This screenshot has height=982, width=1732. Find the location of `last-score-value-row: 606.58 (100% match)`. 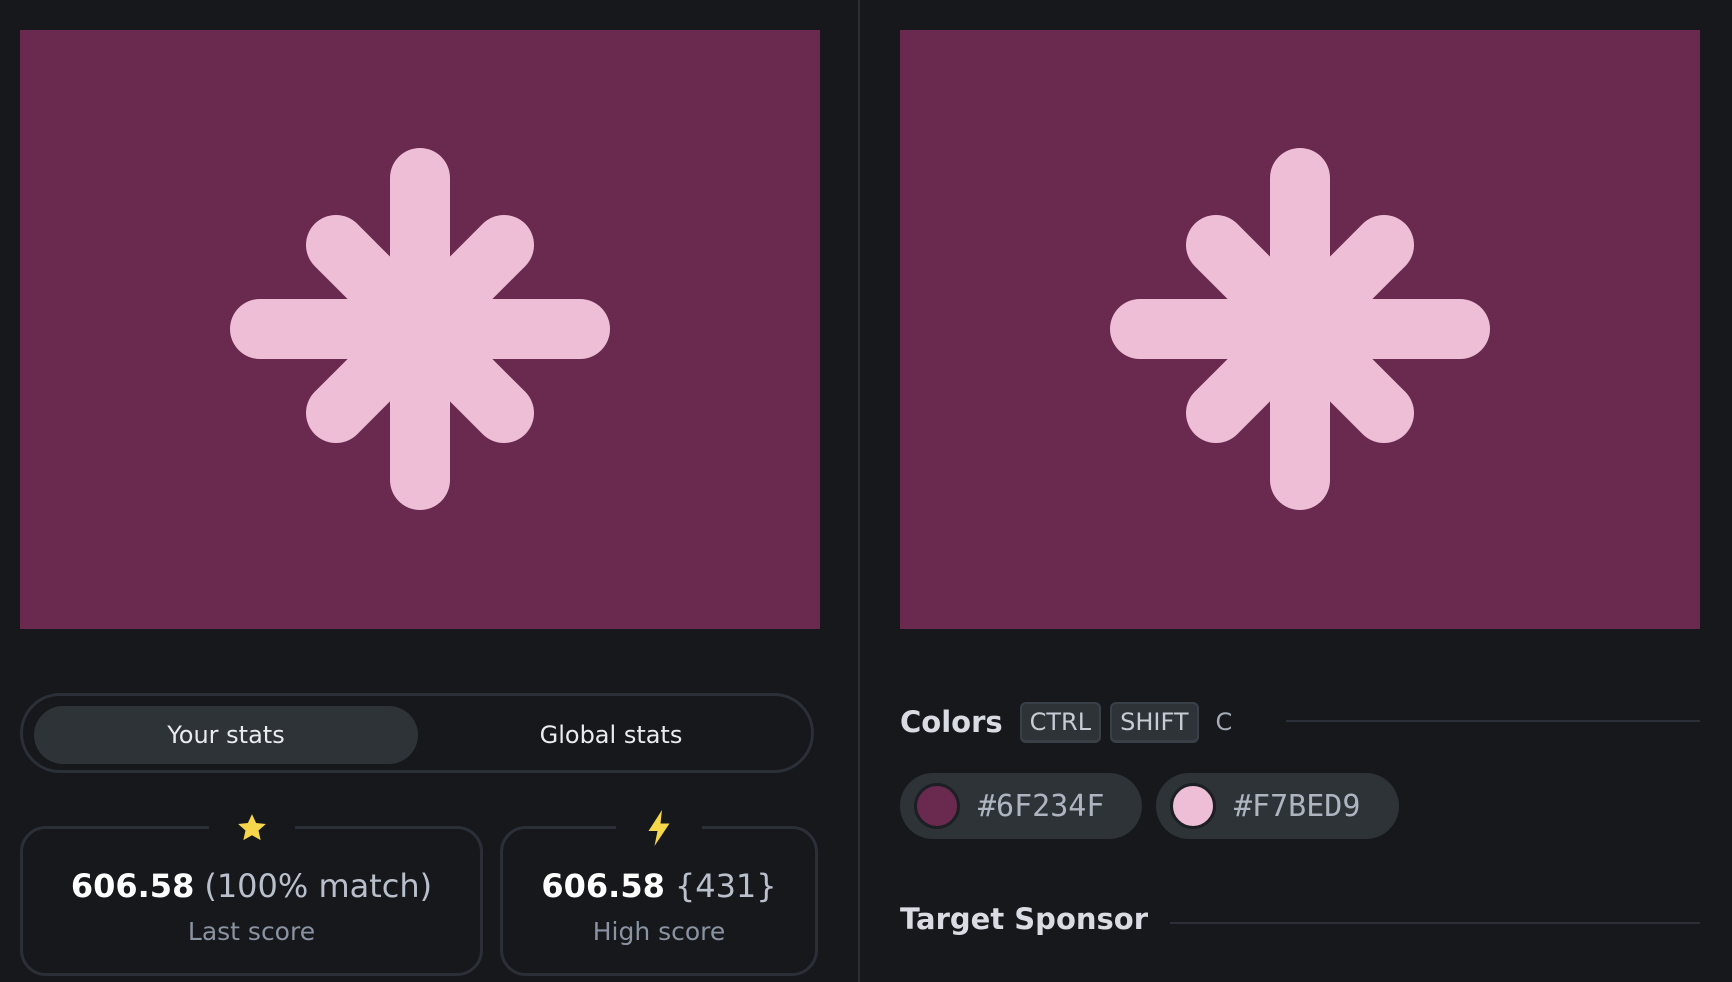

last-score-value-row: 606.58 (100% match) is located at coordinates (251, 886).